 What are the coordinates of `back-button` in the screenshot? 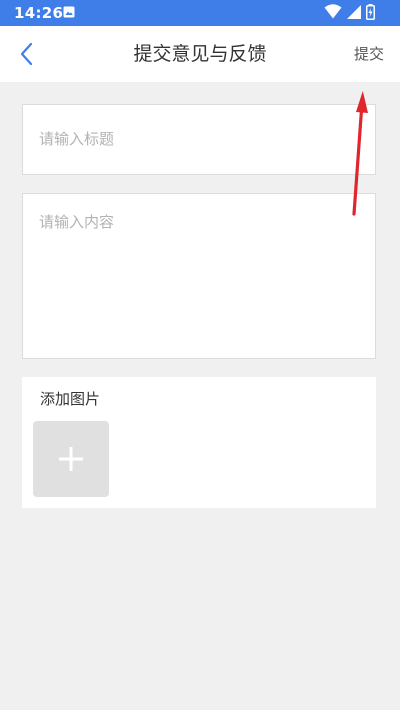 It's located at (28, 54).